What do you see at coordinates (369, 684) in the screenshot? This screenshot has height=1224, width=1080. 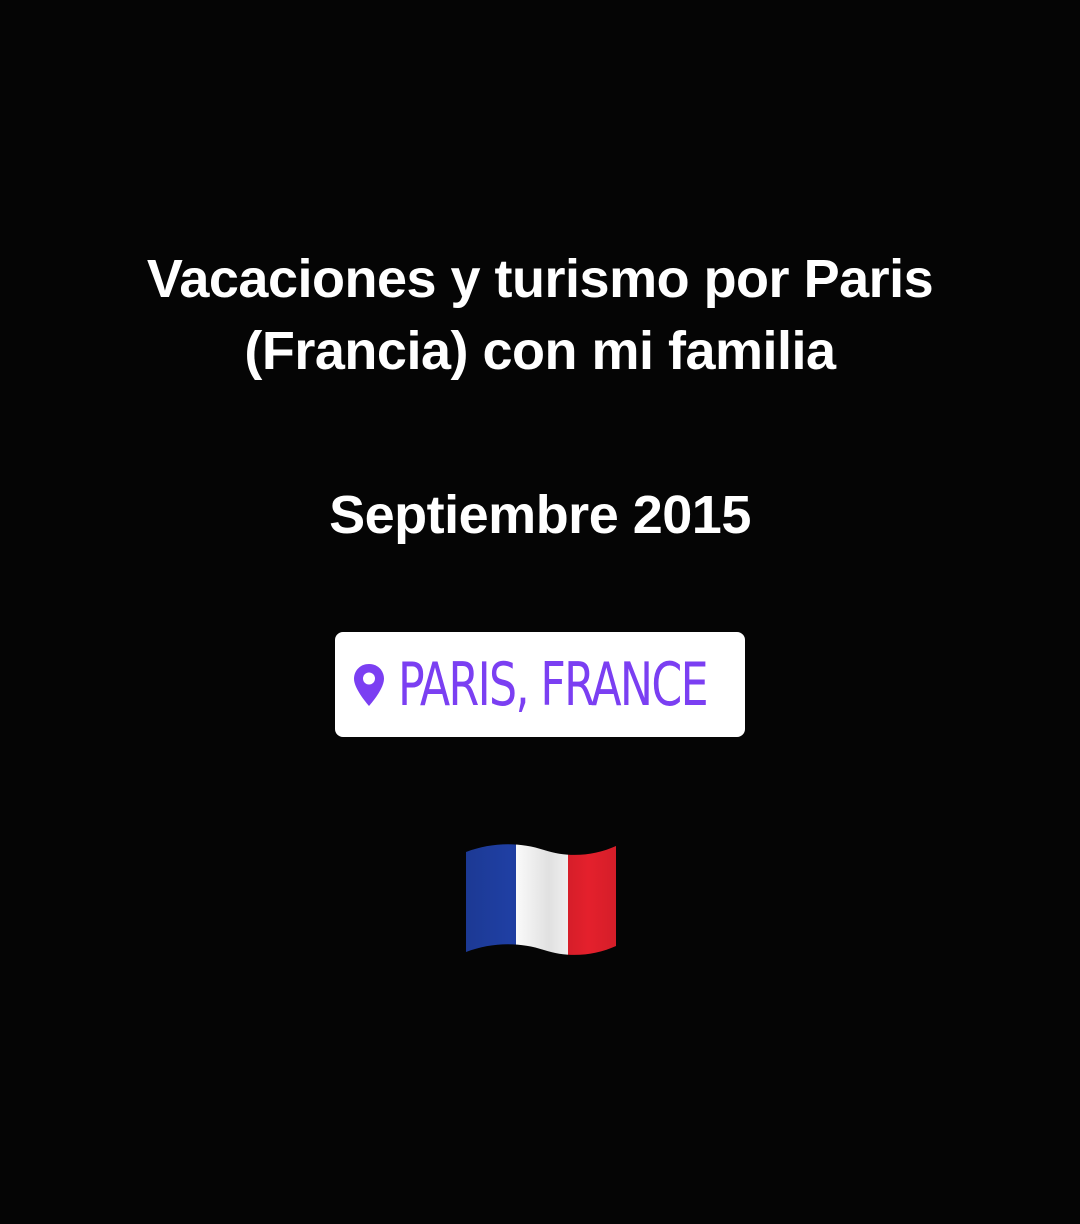 I see `location-pin-icon` at bounding box center [369, 684].